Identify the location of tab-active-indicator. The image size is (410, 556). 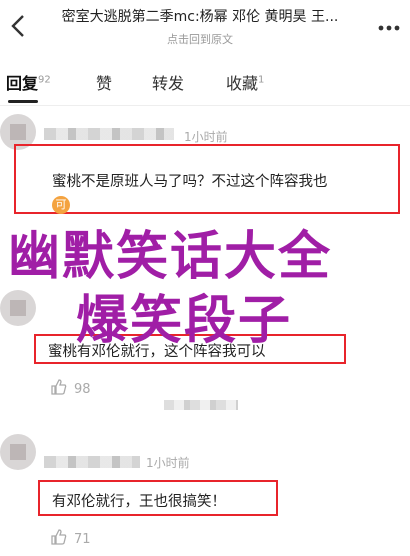
(23, 101).